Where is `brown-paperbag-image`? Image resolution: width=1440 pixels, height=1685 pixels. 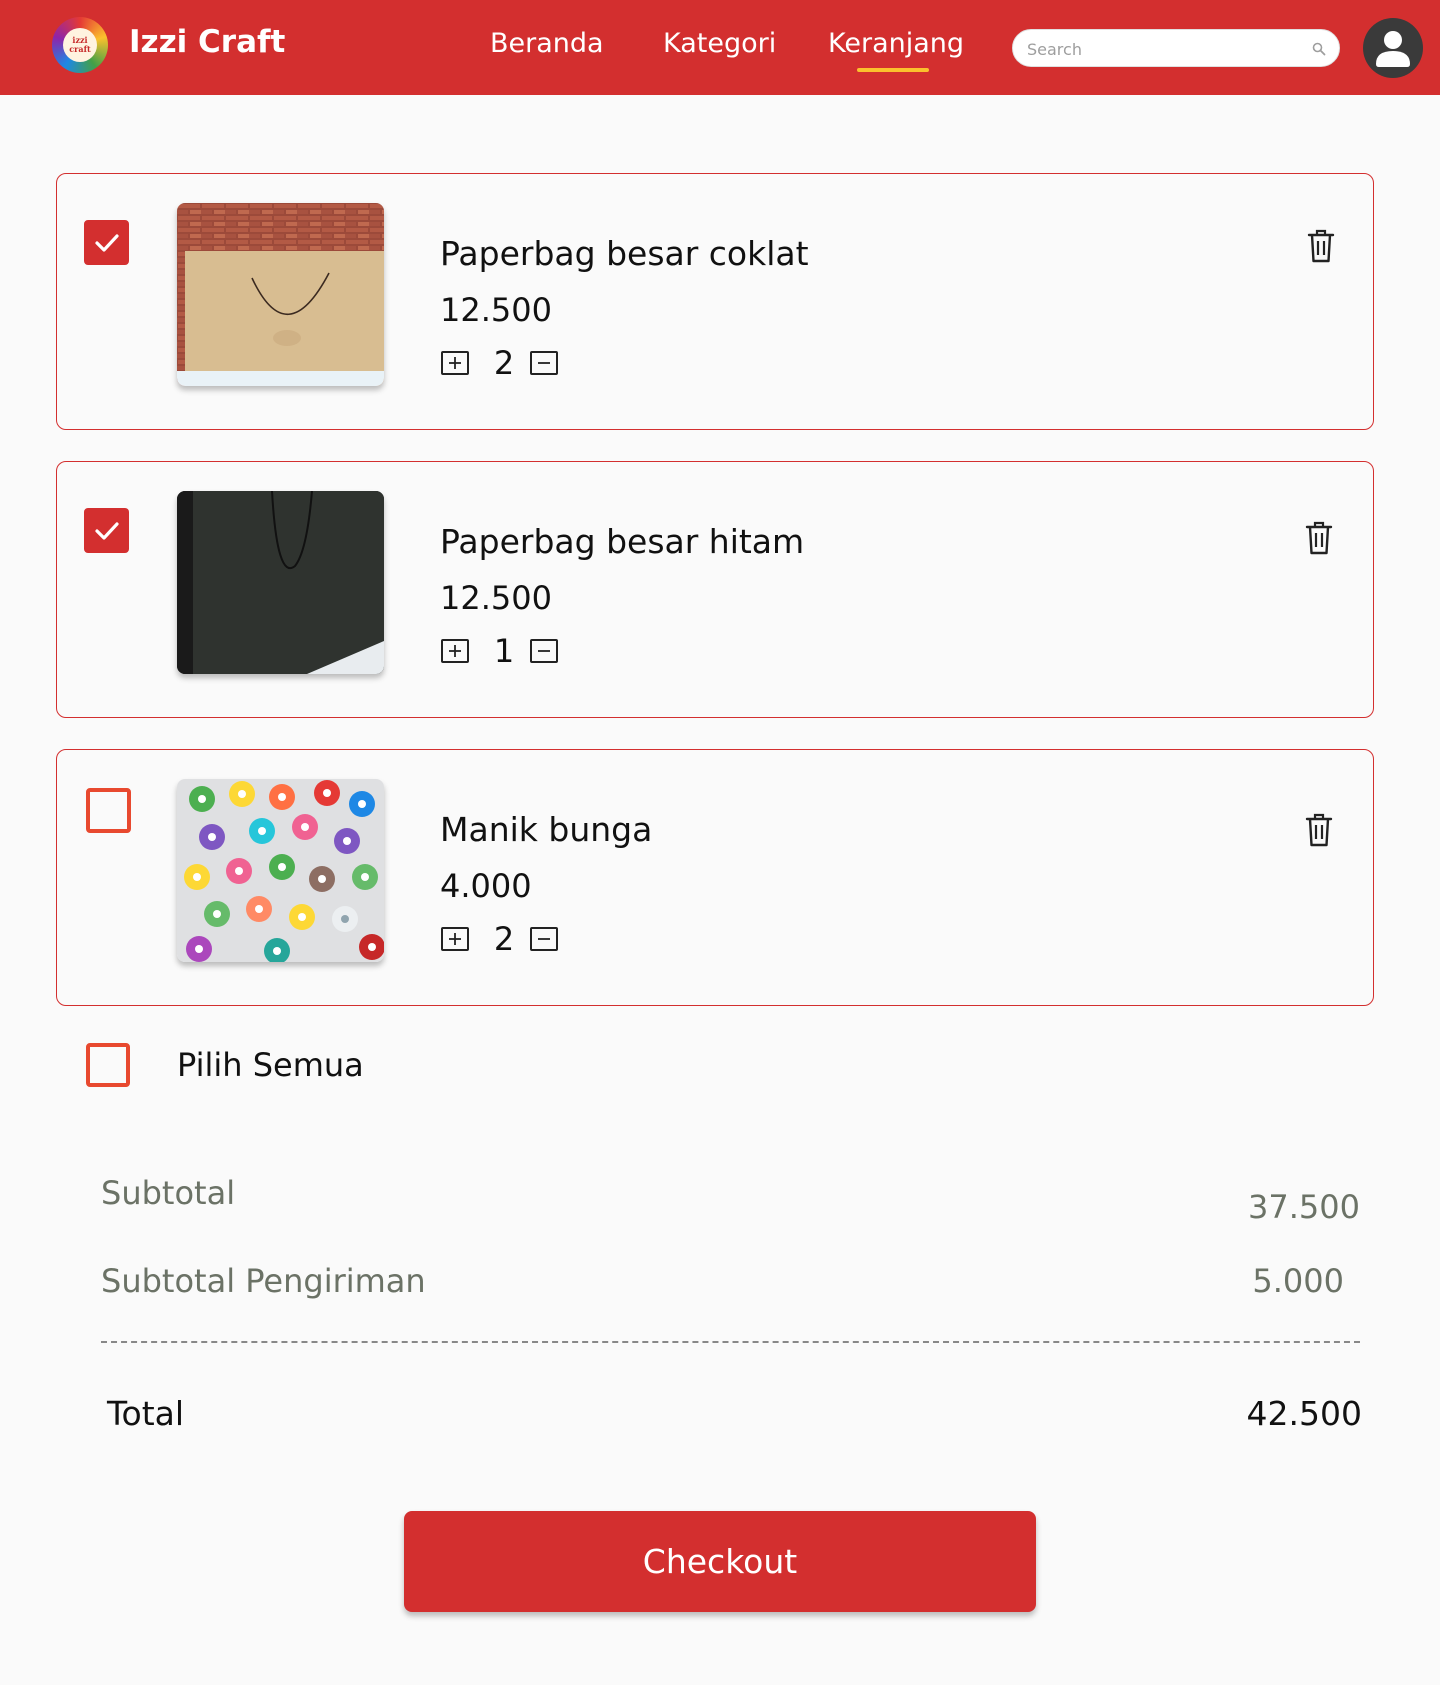
brown-paperbag-image is located at coordinates (280, 294).